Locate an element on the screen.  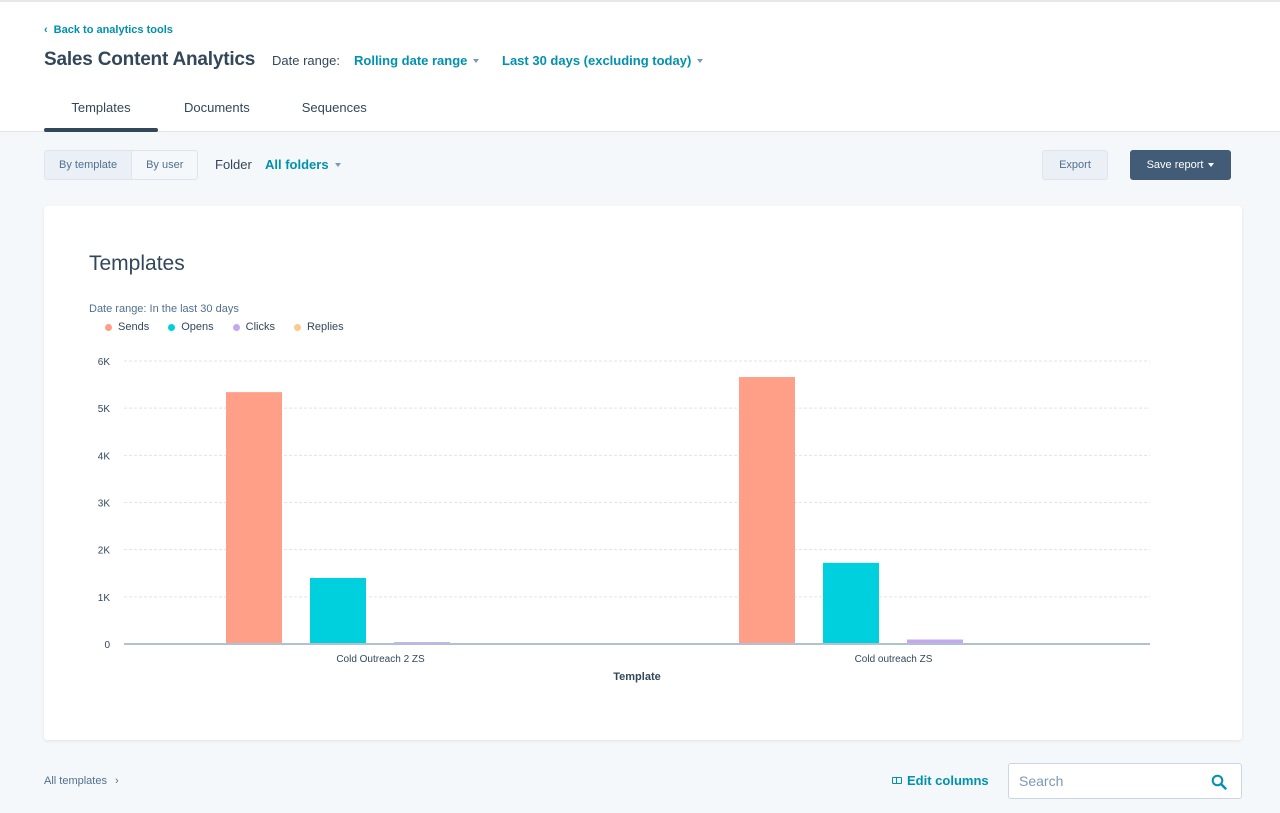
view-toggle: By template By user is located at coordinates (121, 165).